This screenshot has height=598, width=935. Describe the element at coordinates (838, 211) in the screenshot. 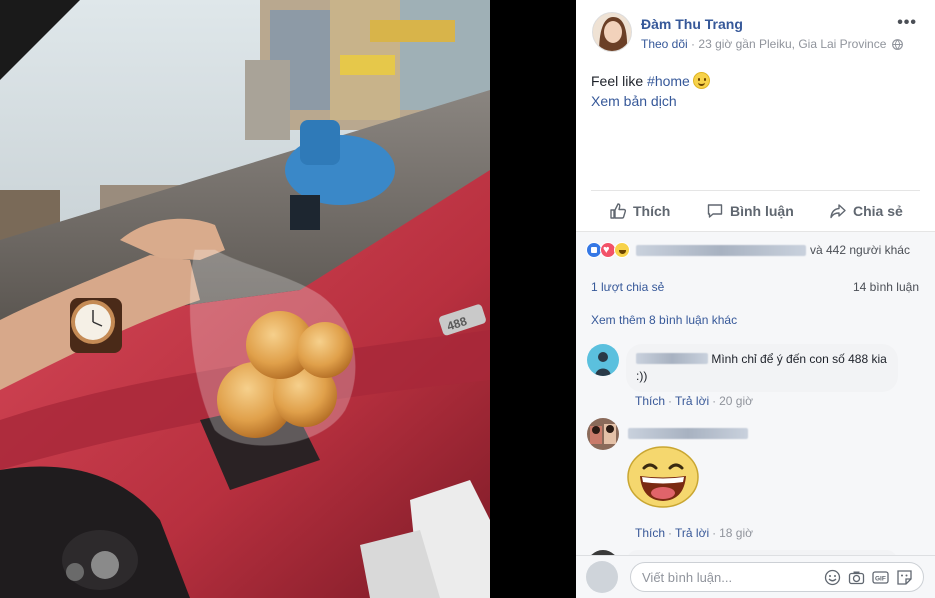

I see `share-icon` at that location.